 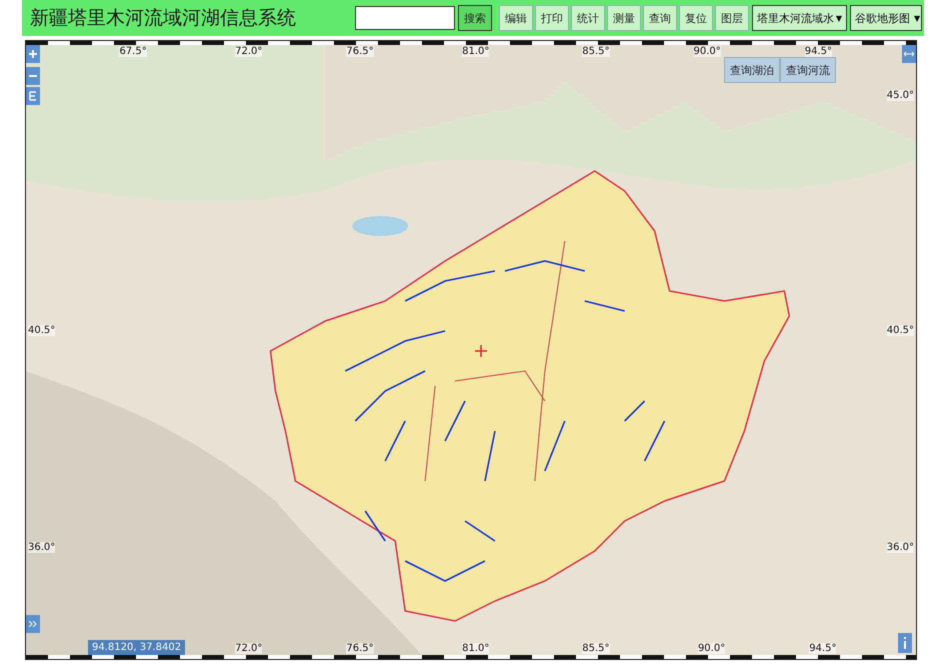 I want to click on minus-icon, so click(x=33, y=76).